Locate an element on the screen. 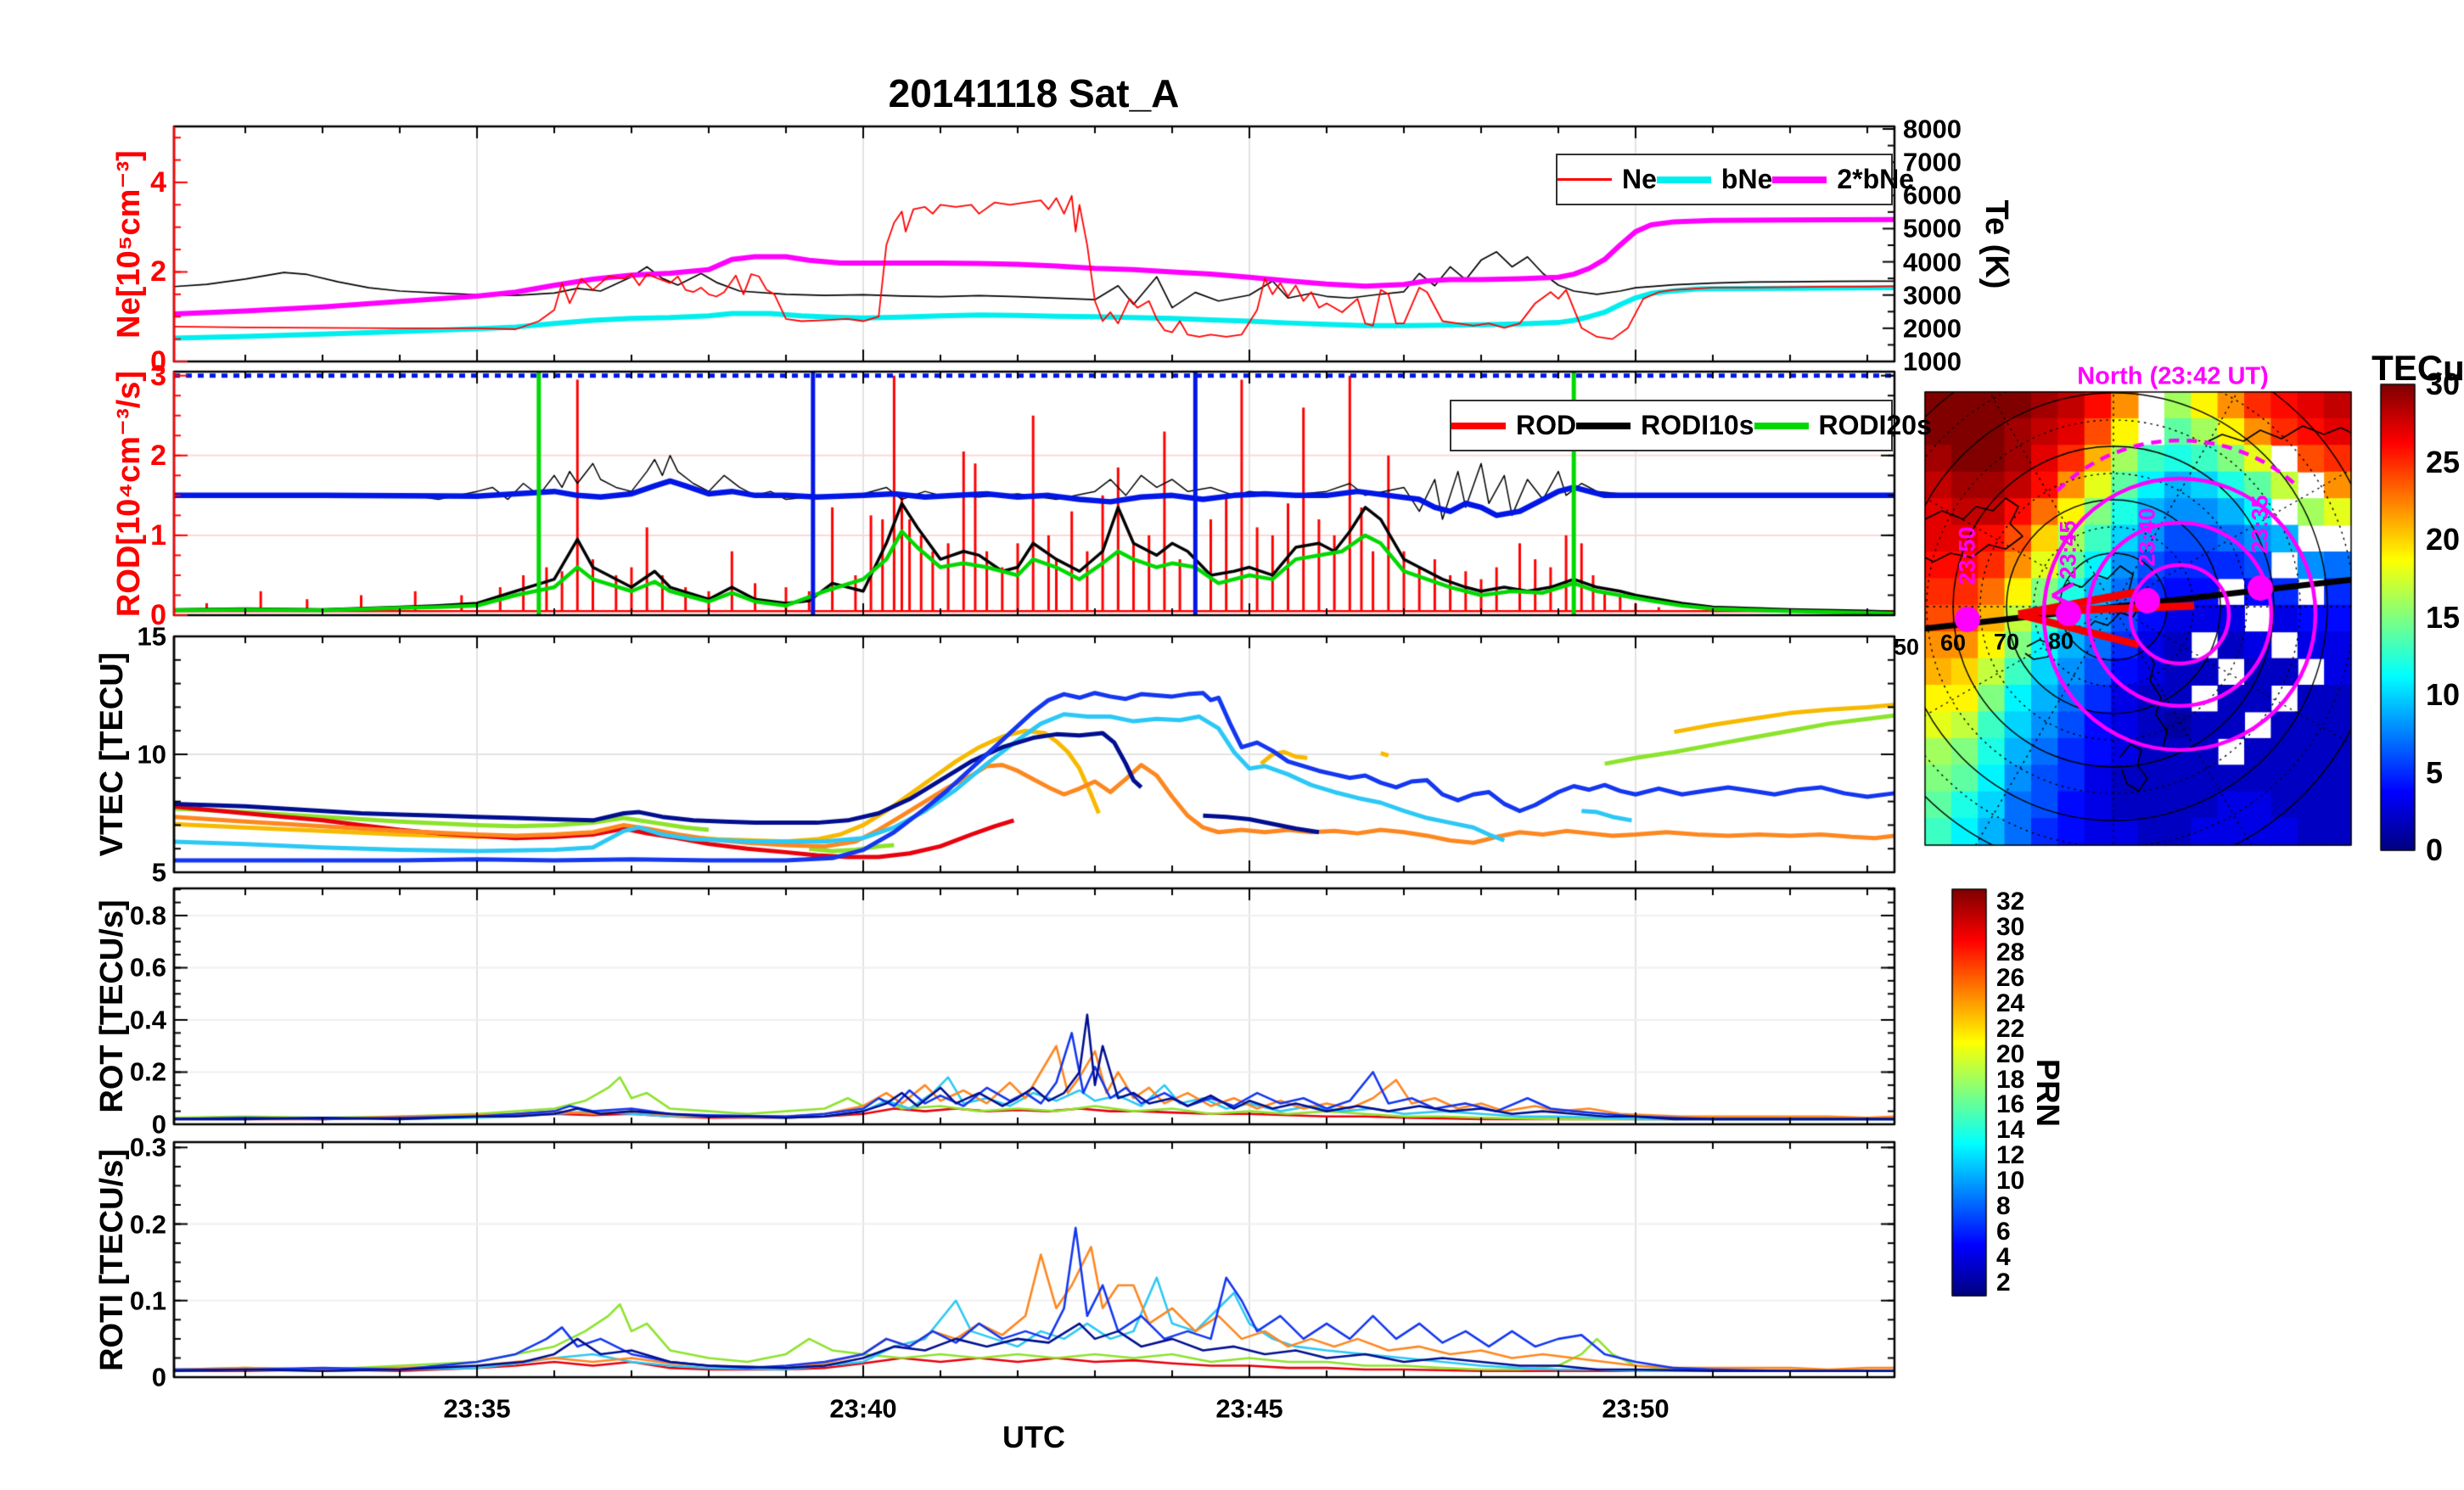 The image size is (2464, 1490). figure-title: 20141118 Sat_A is located at coordinates (1034, 93).